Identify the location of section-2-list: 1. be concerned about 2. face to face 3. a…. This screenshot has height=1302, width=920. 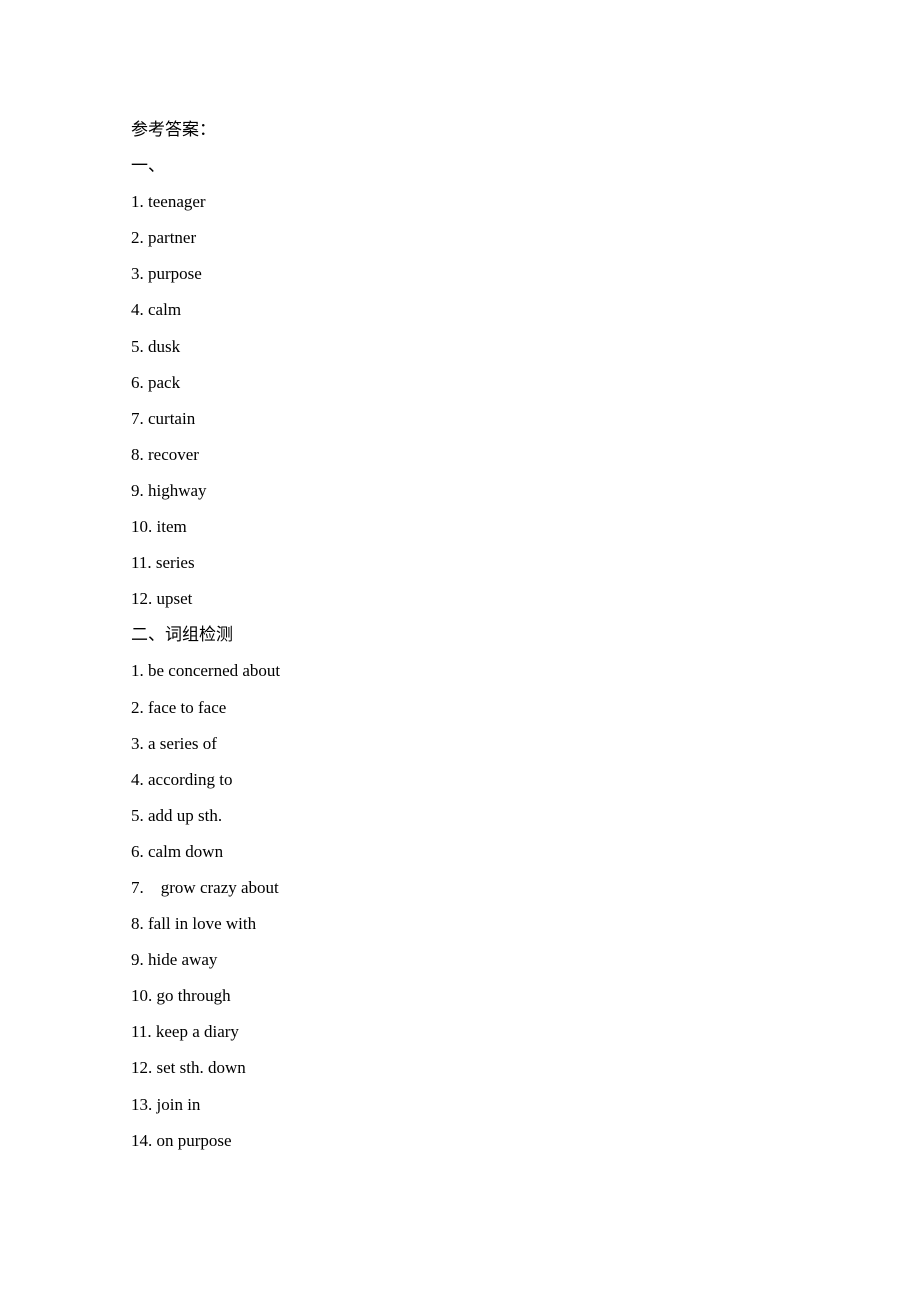
(205, 909).